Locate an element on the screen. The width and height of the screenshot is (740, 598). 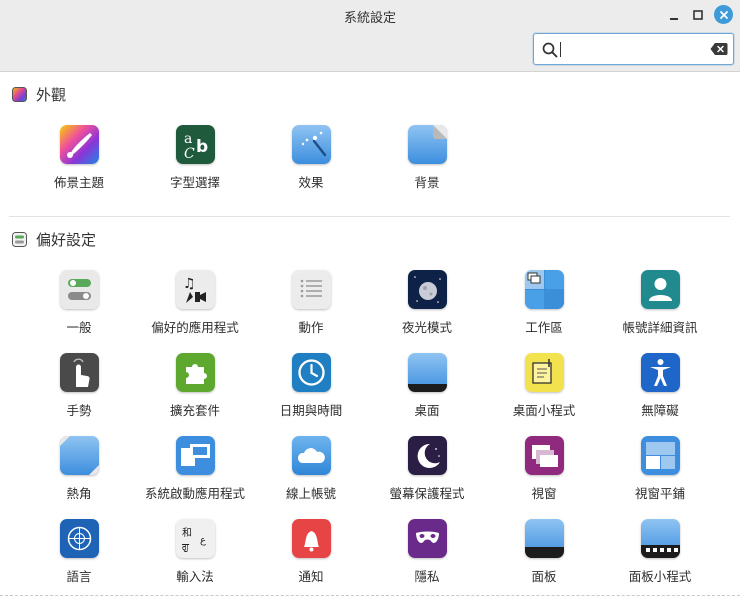
settings-item-label: 通知 is located at coordinates (311, 576).